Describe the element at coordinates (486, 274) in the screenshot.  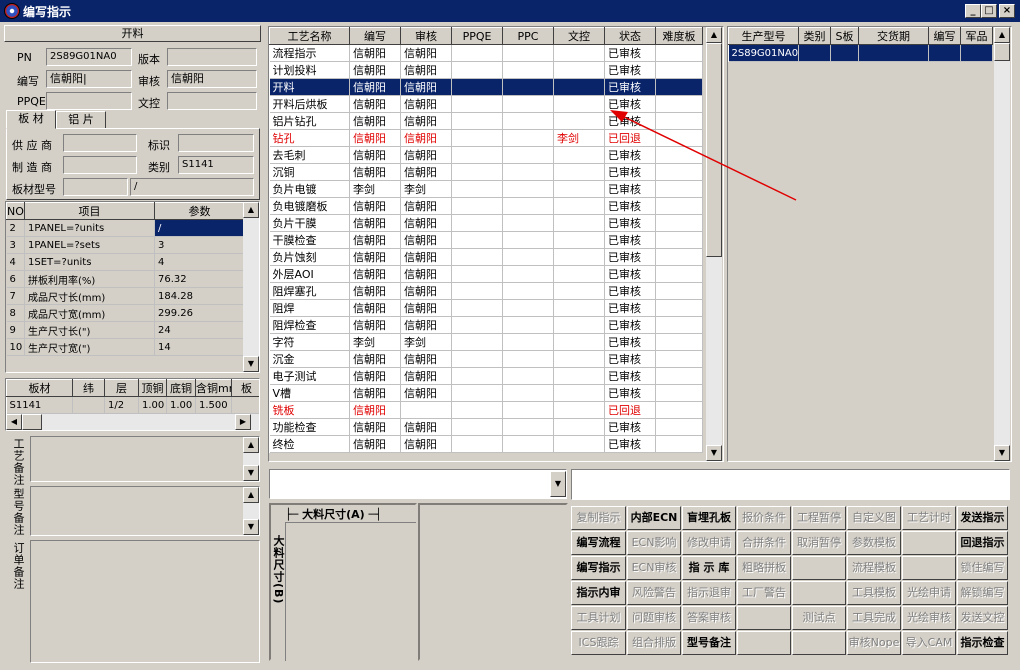
I see `process-row: 外层AOI 信朝阳 信朝阳 已审核` at that location.